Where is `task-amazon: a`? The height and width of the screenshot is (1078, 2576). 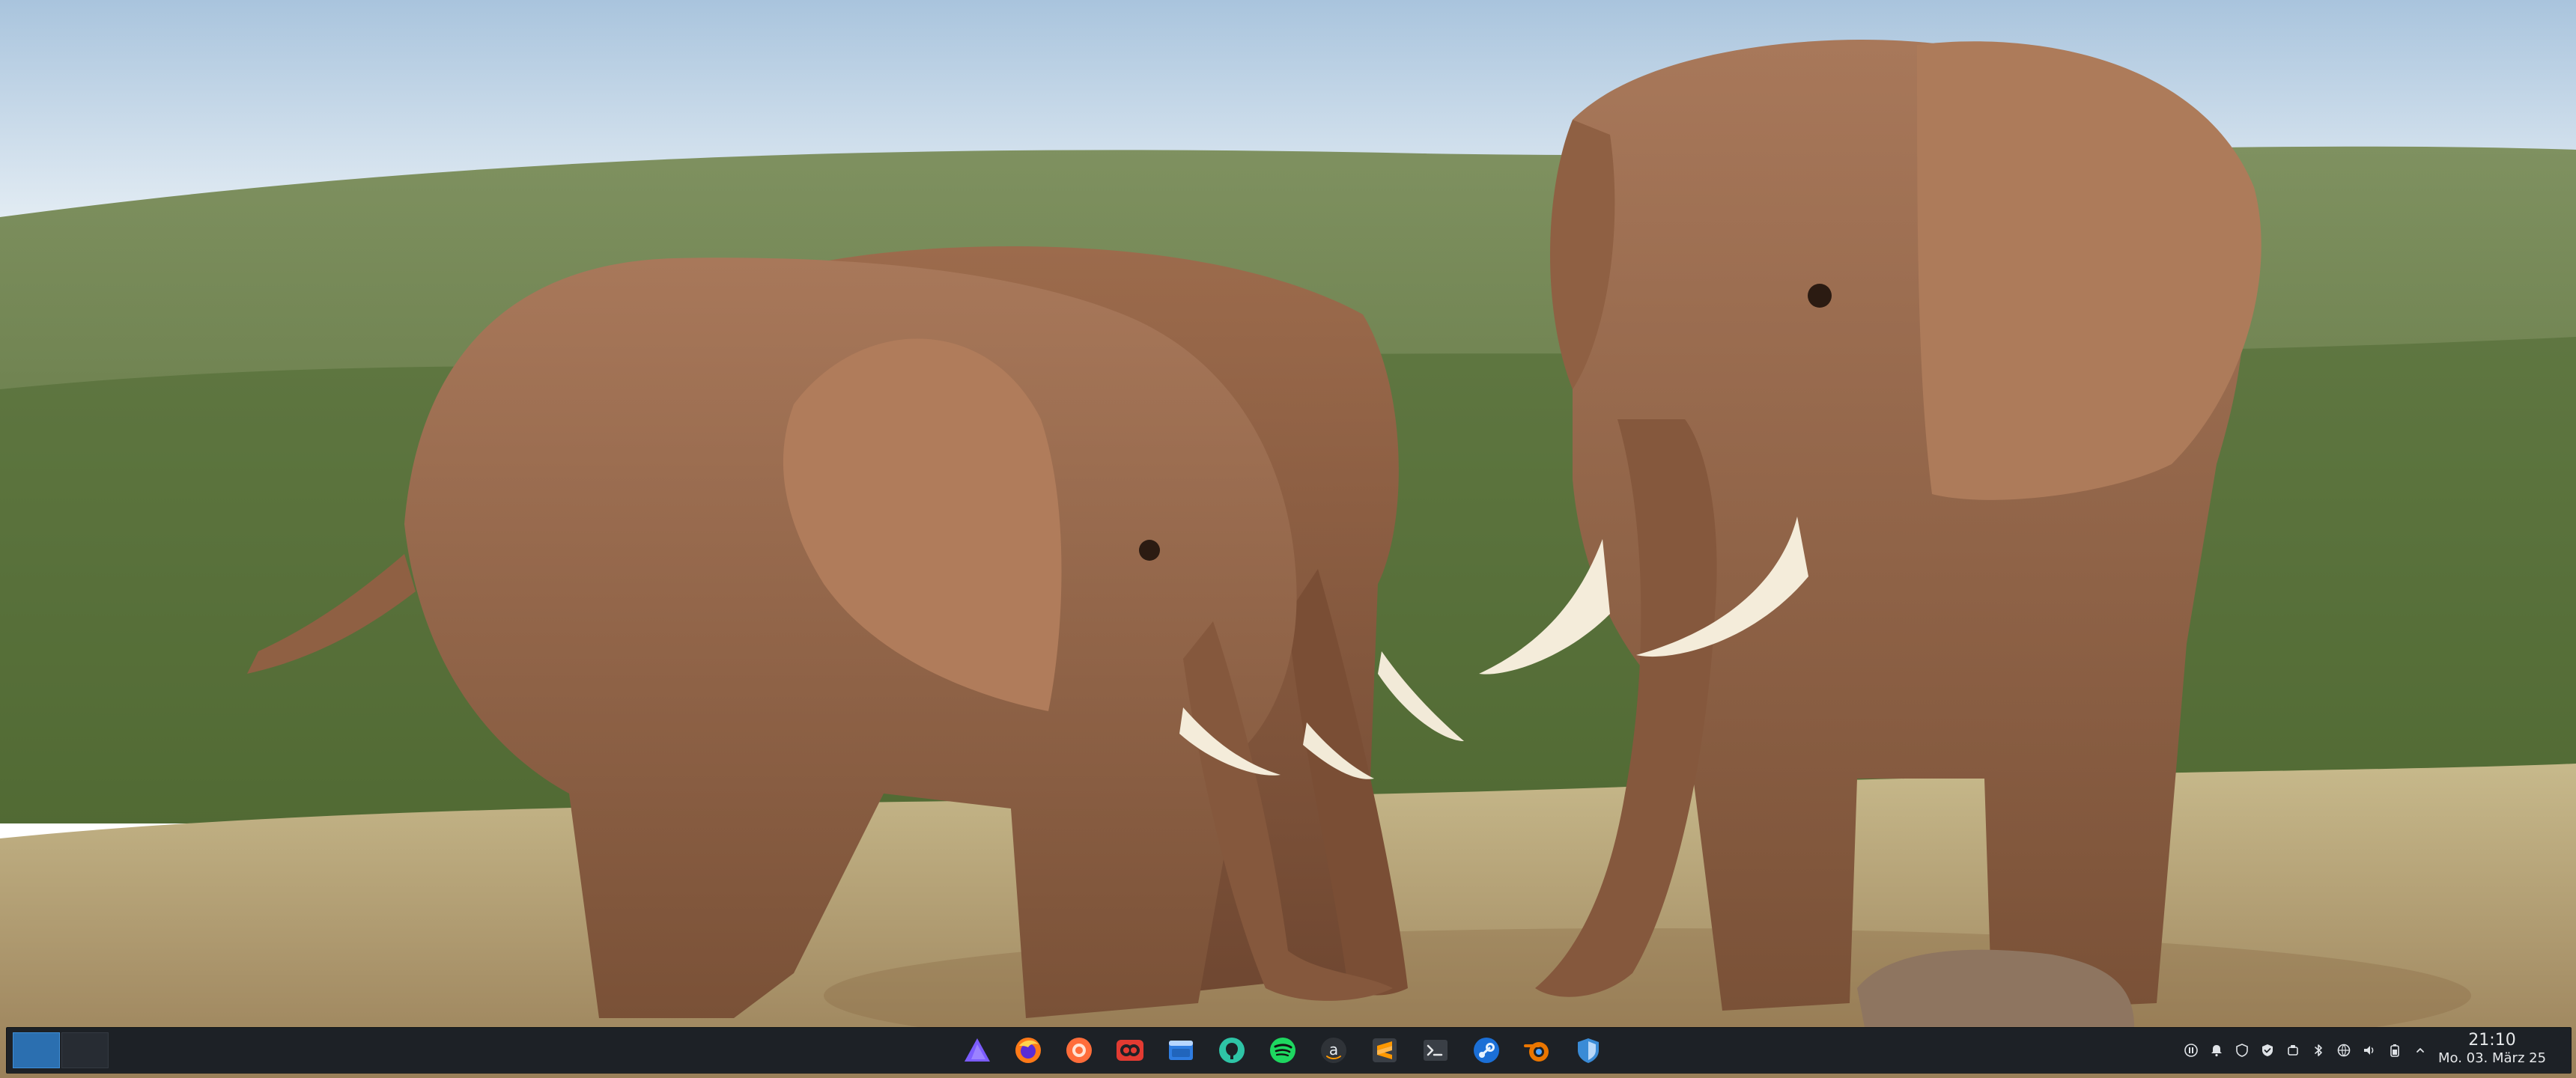
task-amazon: a is located at coordinates (1333, 1050).